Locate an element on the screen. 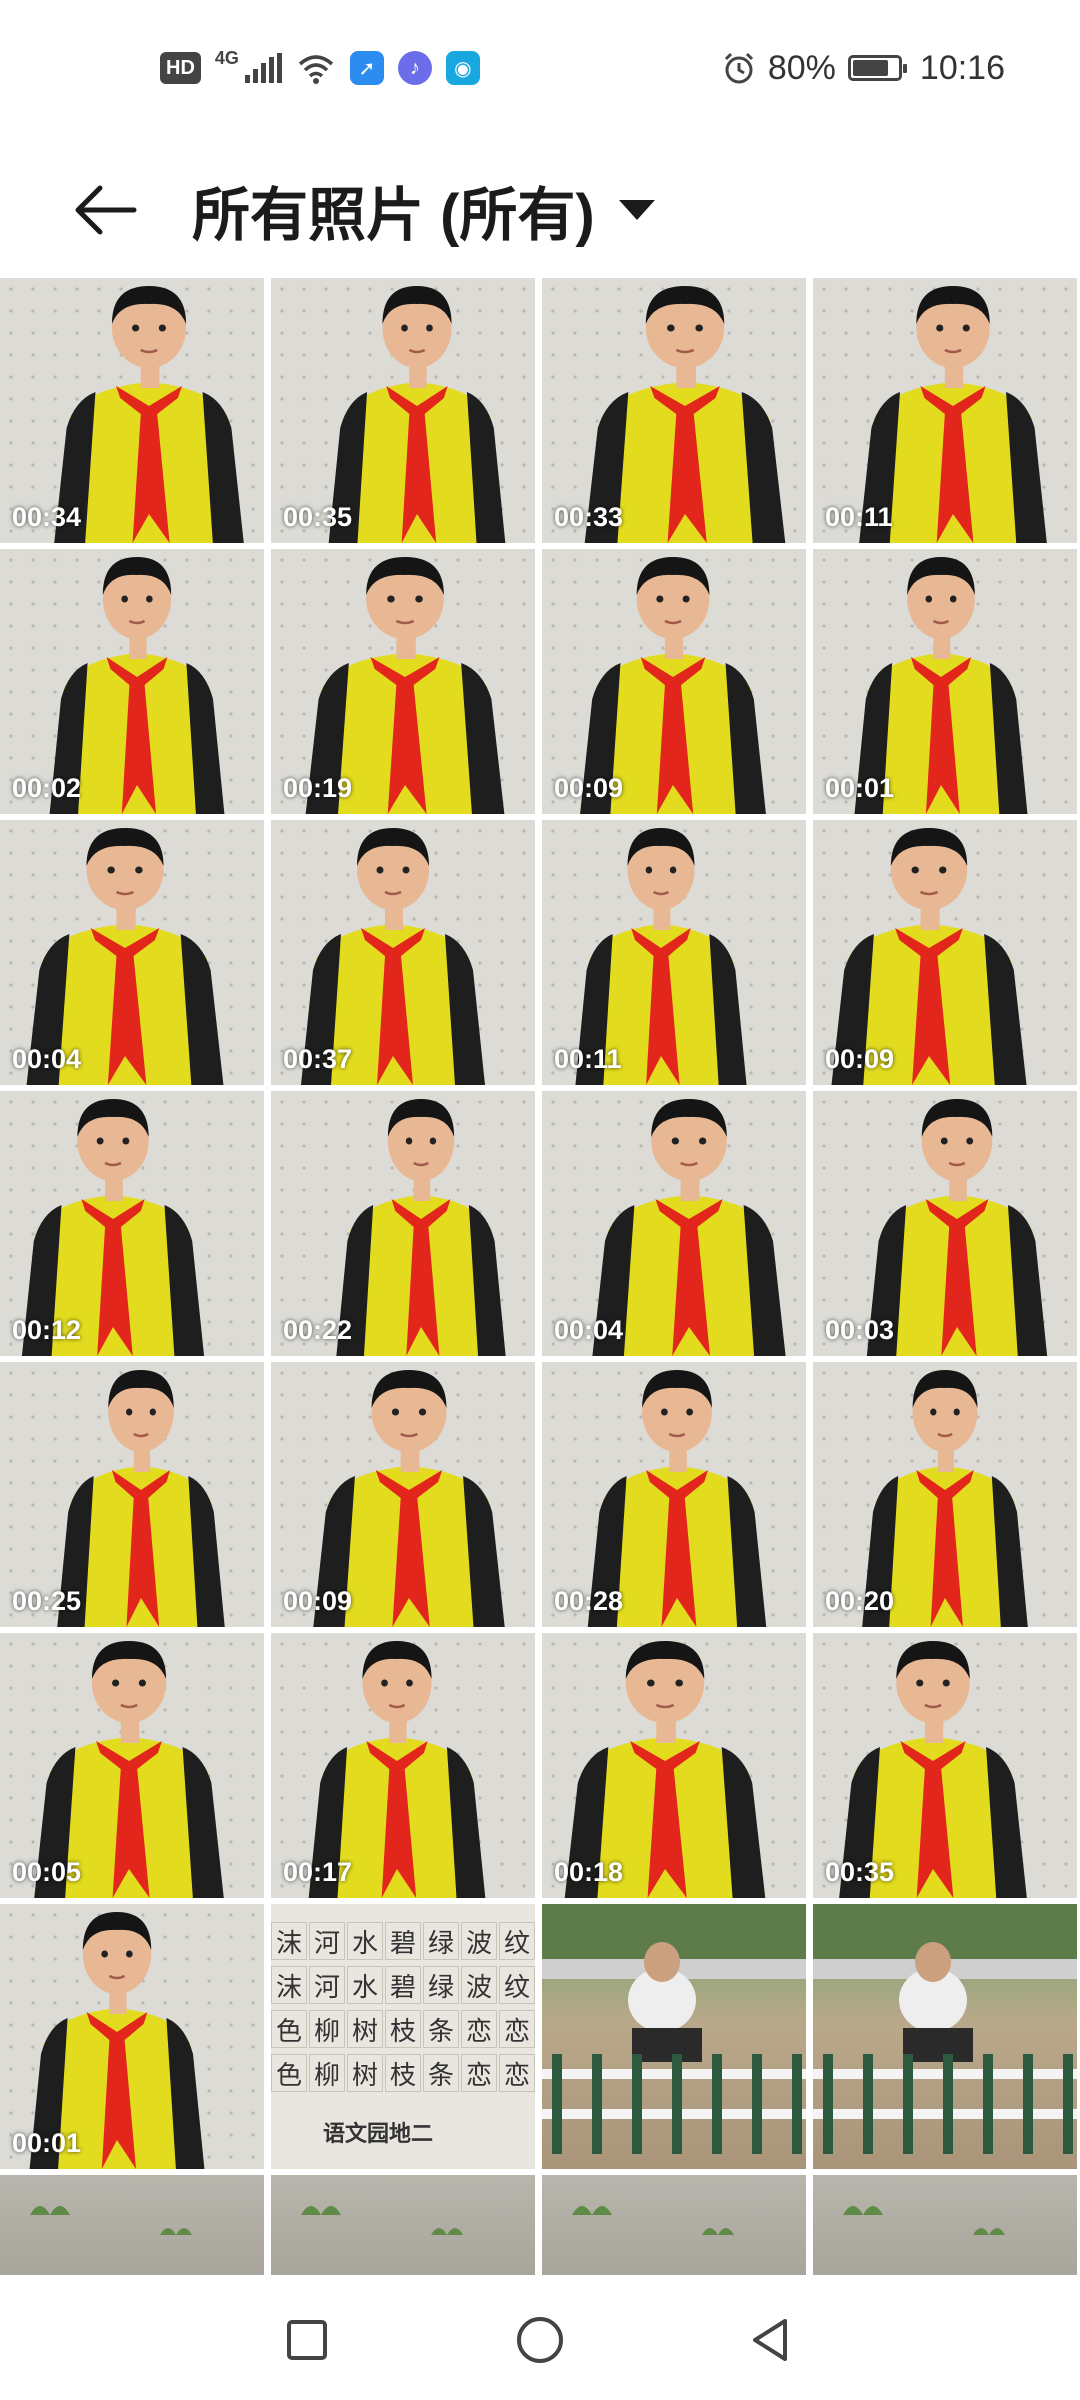 The width and height of the screenshot is (1080, 2400). video-thumbnail: 00:03 is located at coordinates (945, 1223).